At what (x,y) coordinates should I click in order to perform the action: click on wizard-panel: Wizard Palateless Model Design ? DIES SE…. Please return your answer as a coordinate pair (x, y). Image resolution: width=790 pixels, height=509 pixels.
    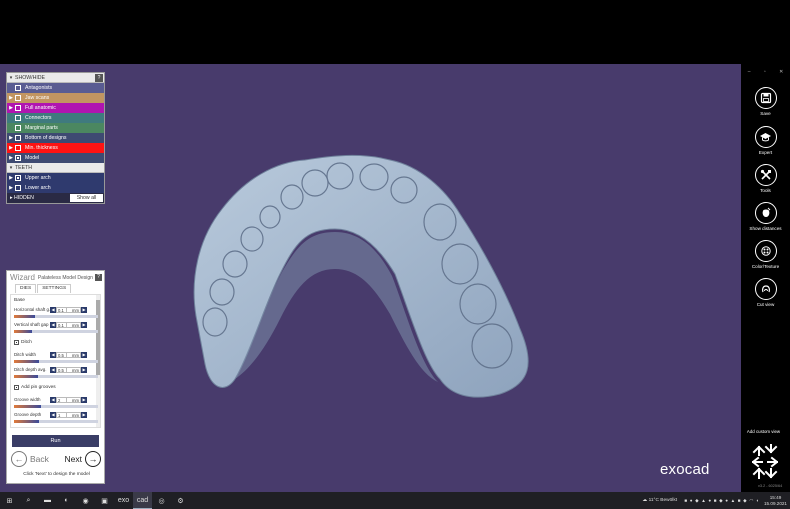
    Looking at the image, I should click on (55, 377).